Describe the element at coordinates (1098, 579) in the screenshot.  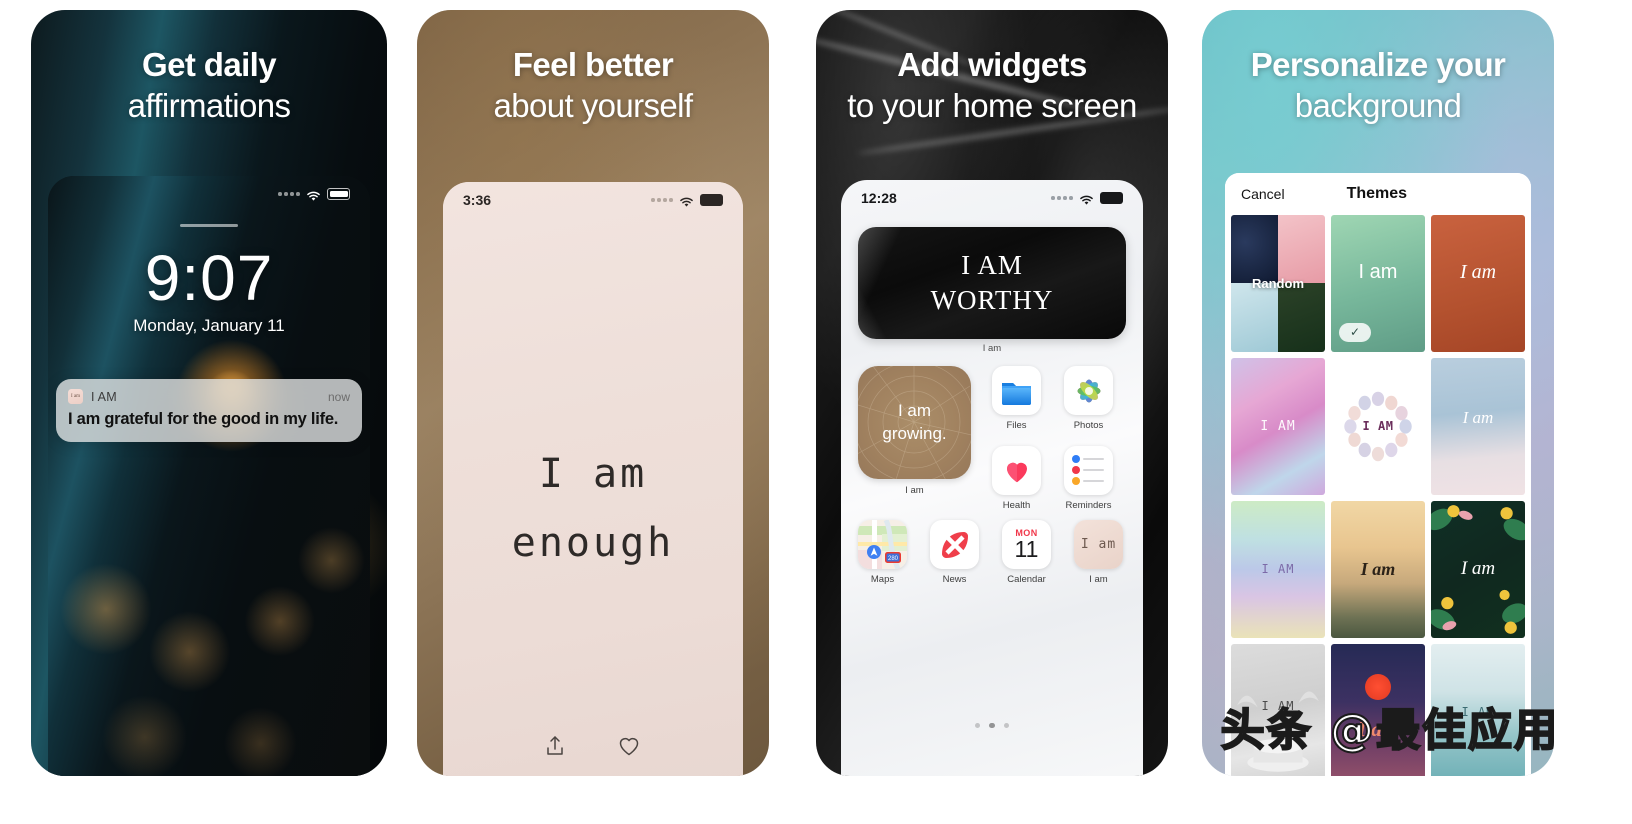
I see `app-label: I am` at that location.